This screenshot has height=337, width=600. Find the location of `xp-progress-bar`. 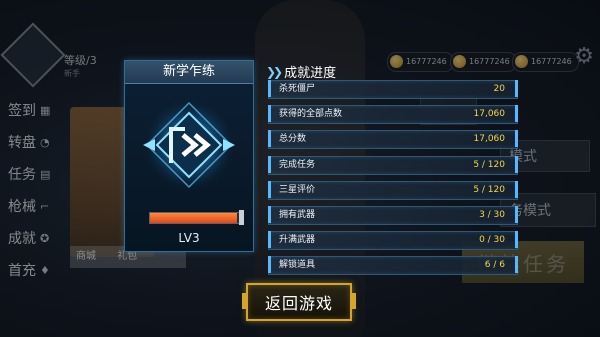

xp-progress-bar is located at coordinates (196, 217).